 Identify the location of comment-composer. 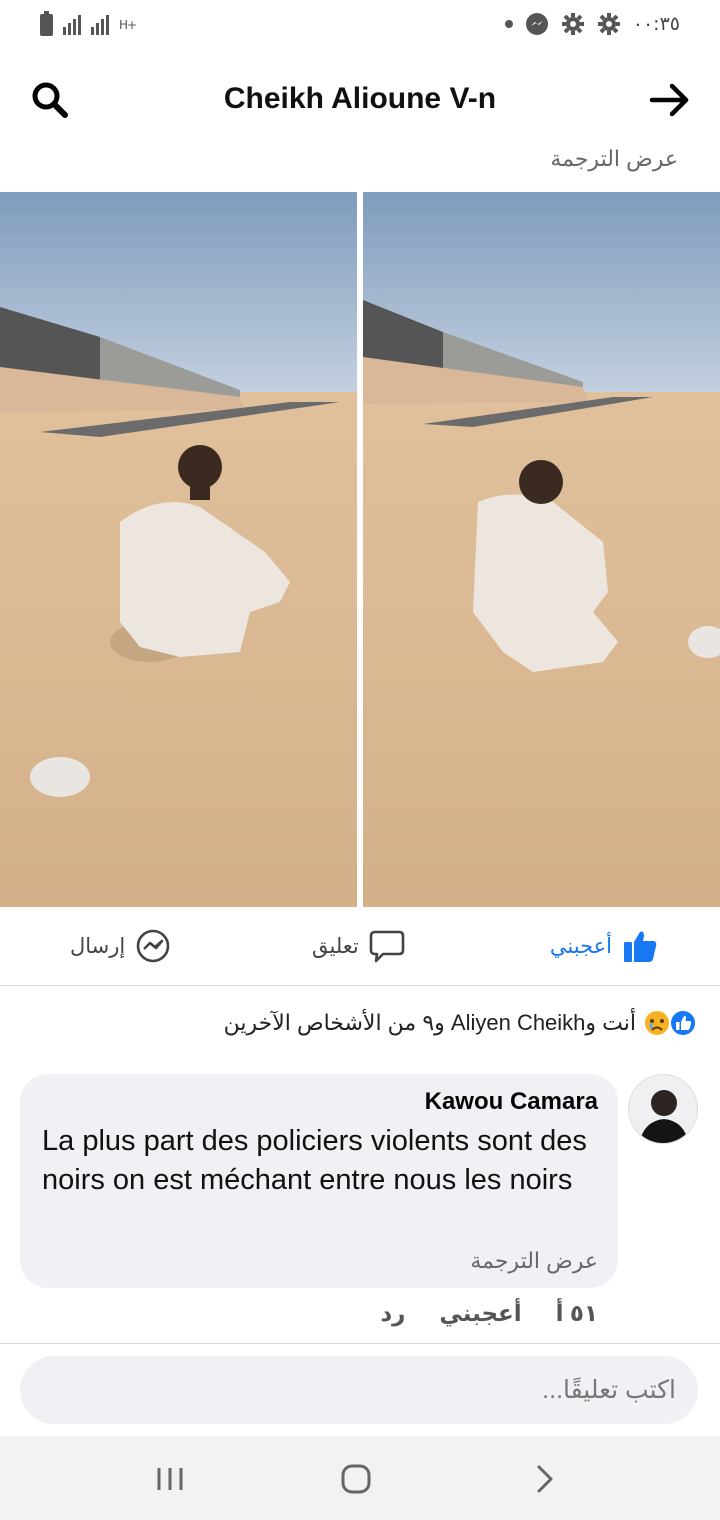
(359, 1390).